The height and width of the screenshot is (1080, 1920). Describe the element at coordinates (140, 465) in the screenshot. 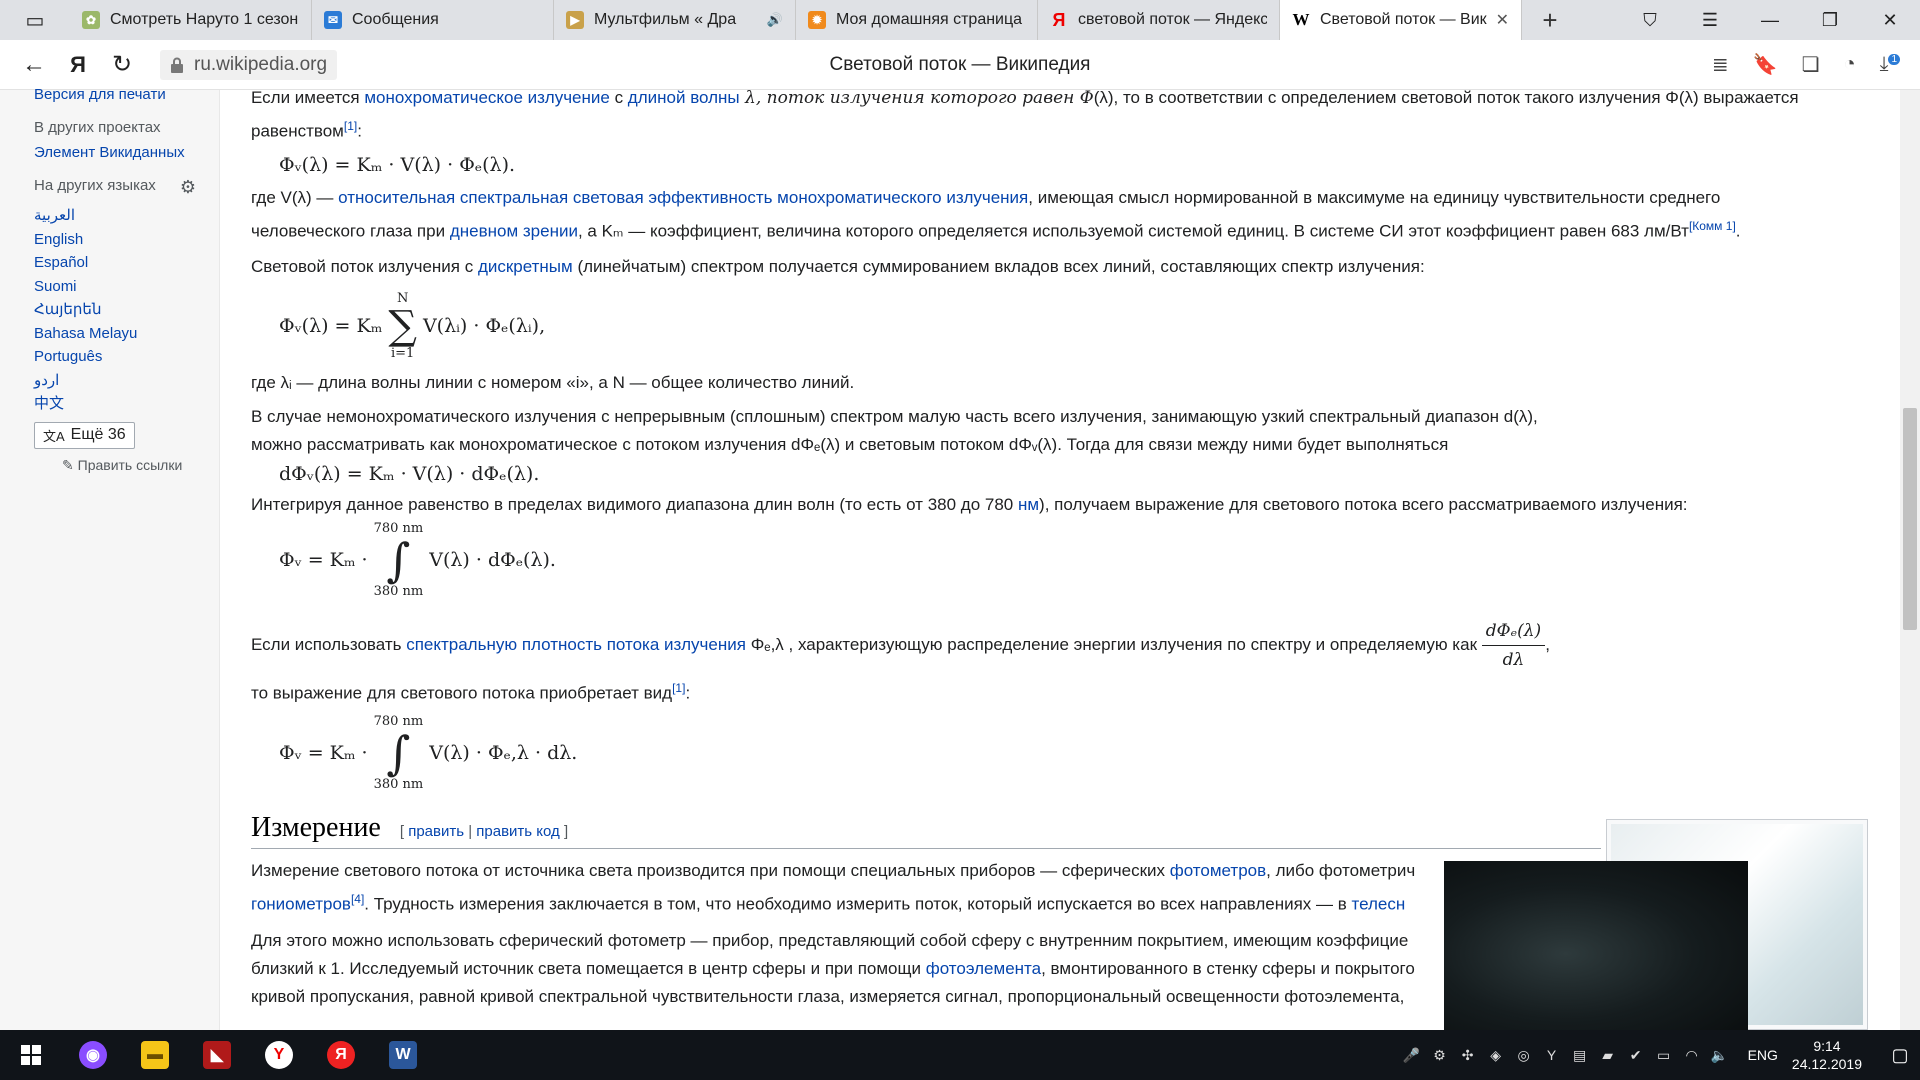

I see `edit-links: ✎ Править ссылки` at that location.